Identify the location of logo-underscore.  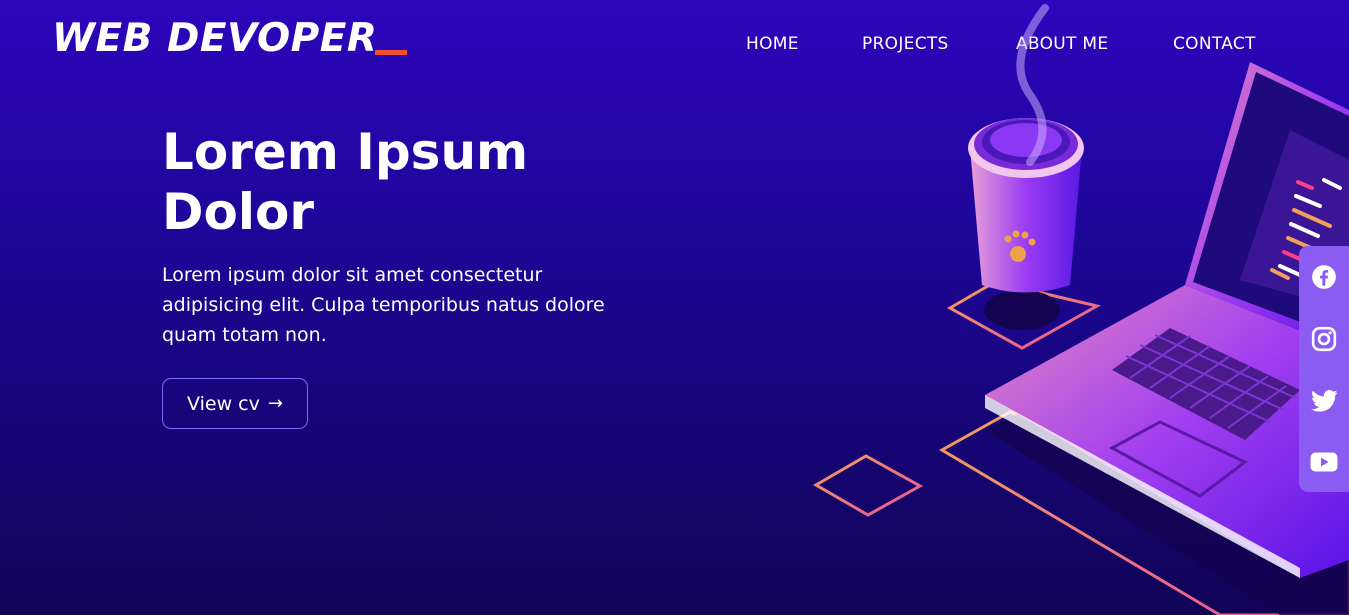
(391, 52).